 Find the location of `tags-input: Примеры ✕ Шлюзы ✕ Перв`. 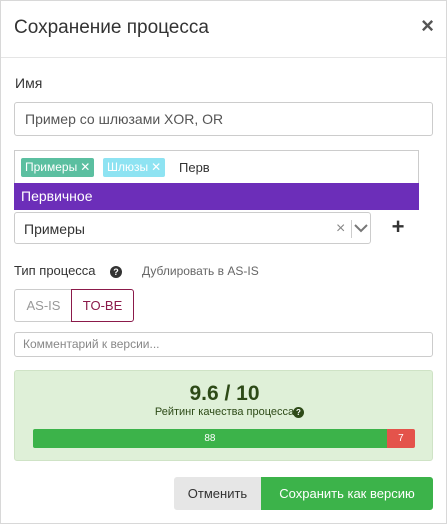

tags-input: Примеры ✕ Шлюзы ✕ Перв is located at coordinates (216, 166).